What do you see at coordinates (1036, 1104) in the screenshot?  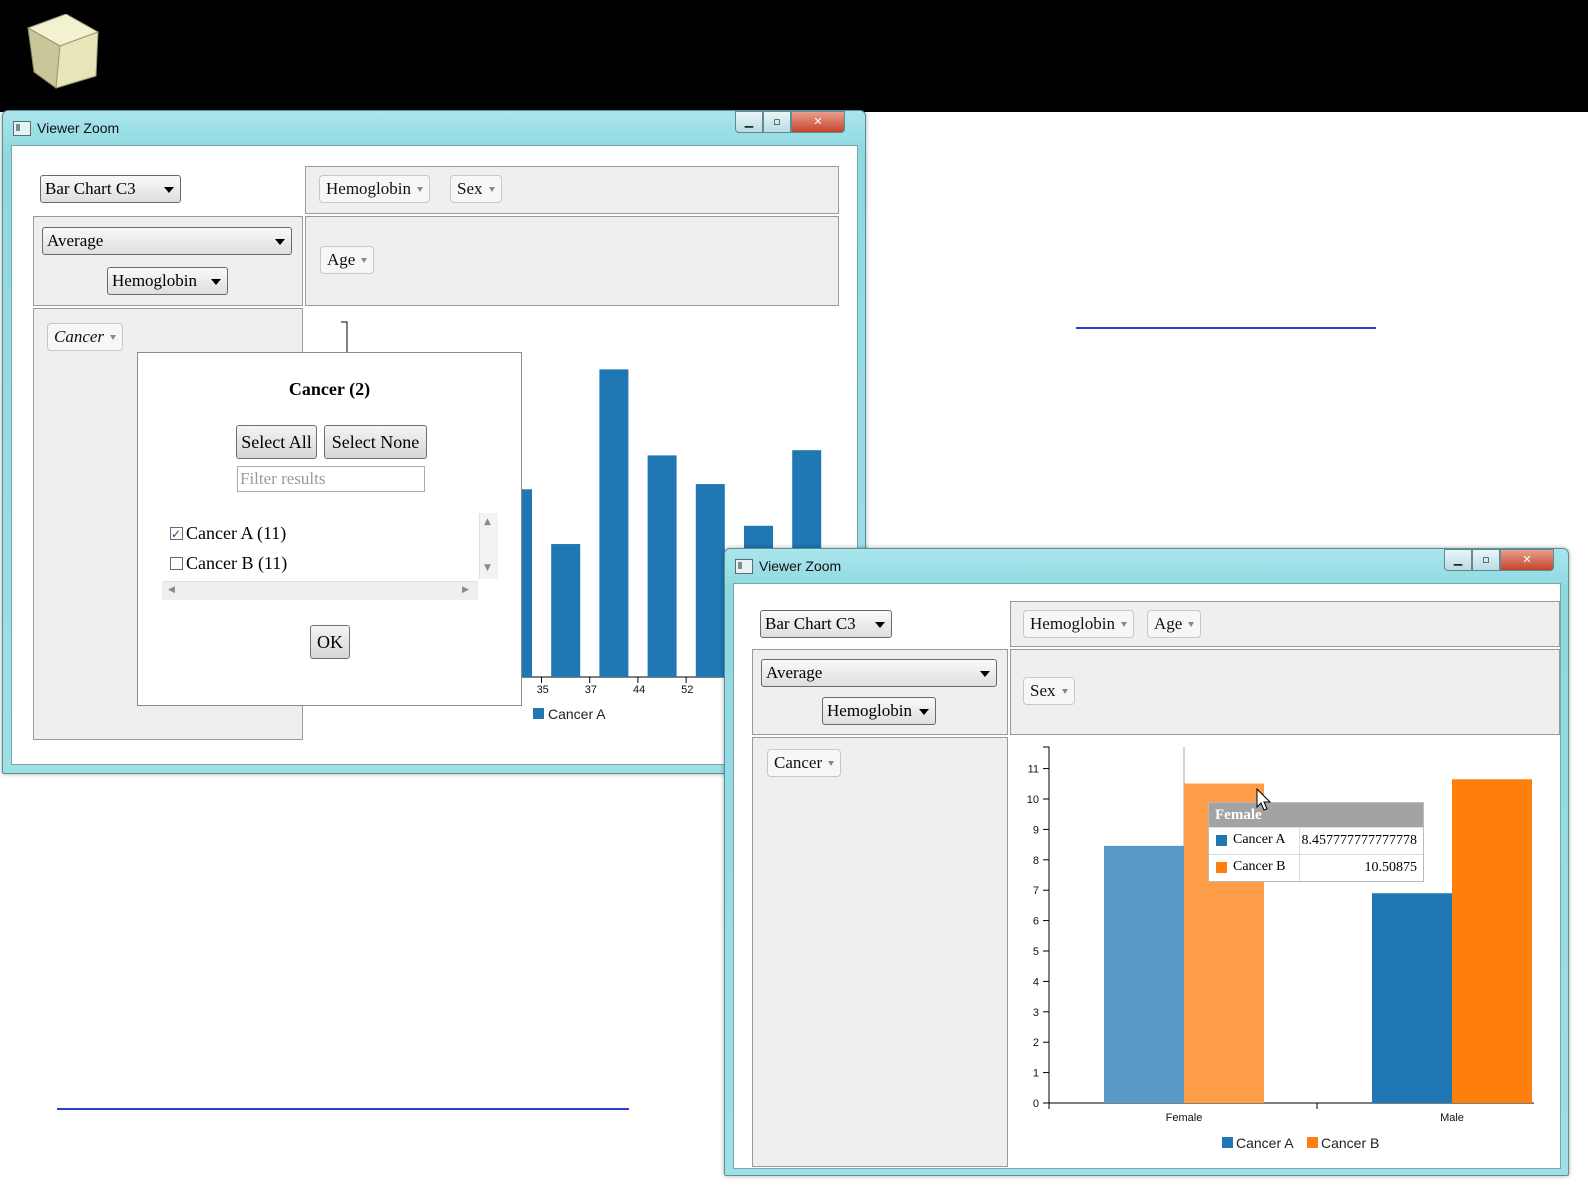 I see `y-tick-label: 0` at bounding box center [1036, 1104].